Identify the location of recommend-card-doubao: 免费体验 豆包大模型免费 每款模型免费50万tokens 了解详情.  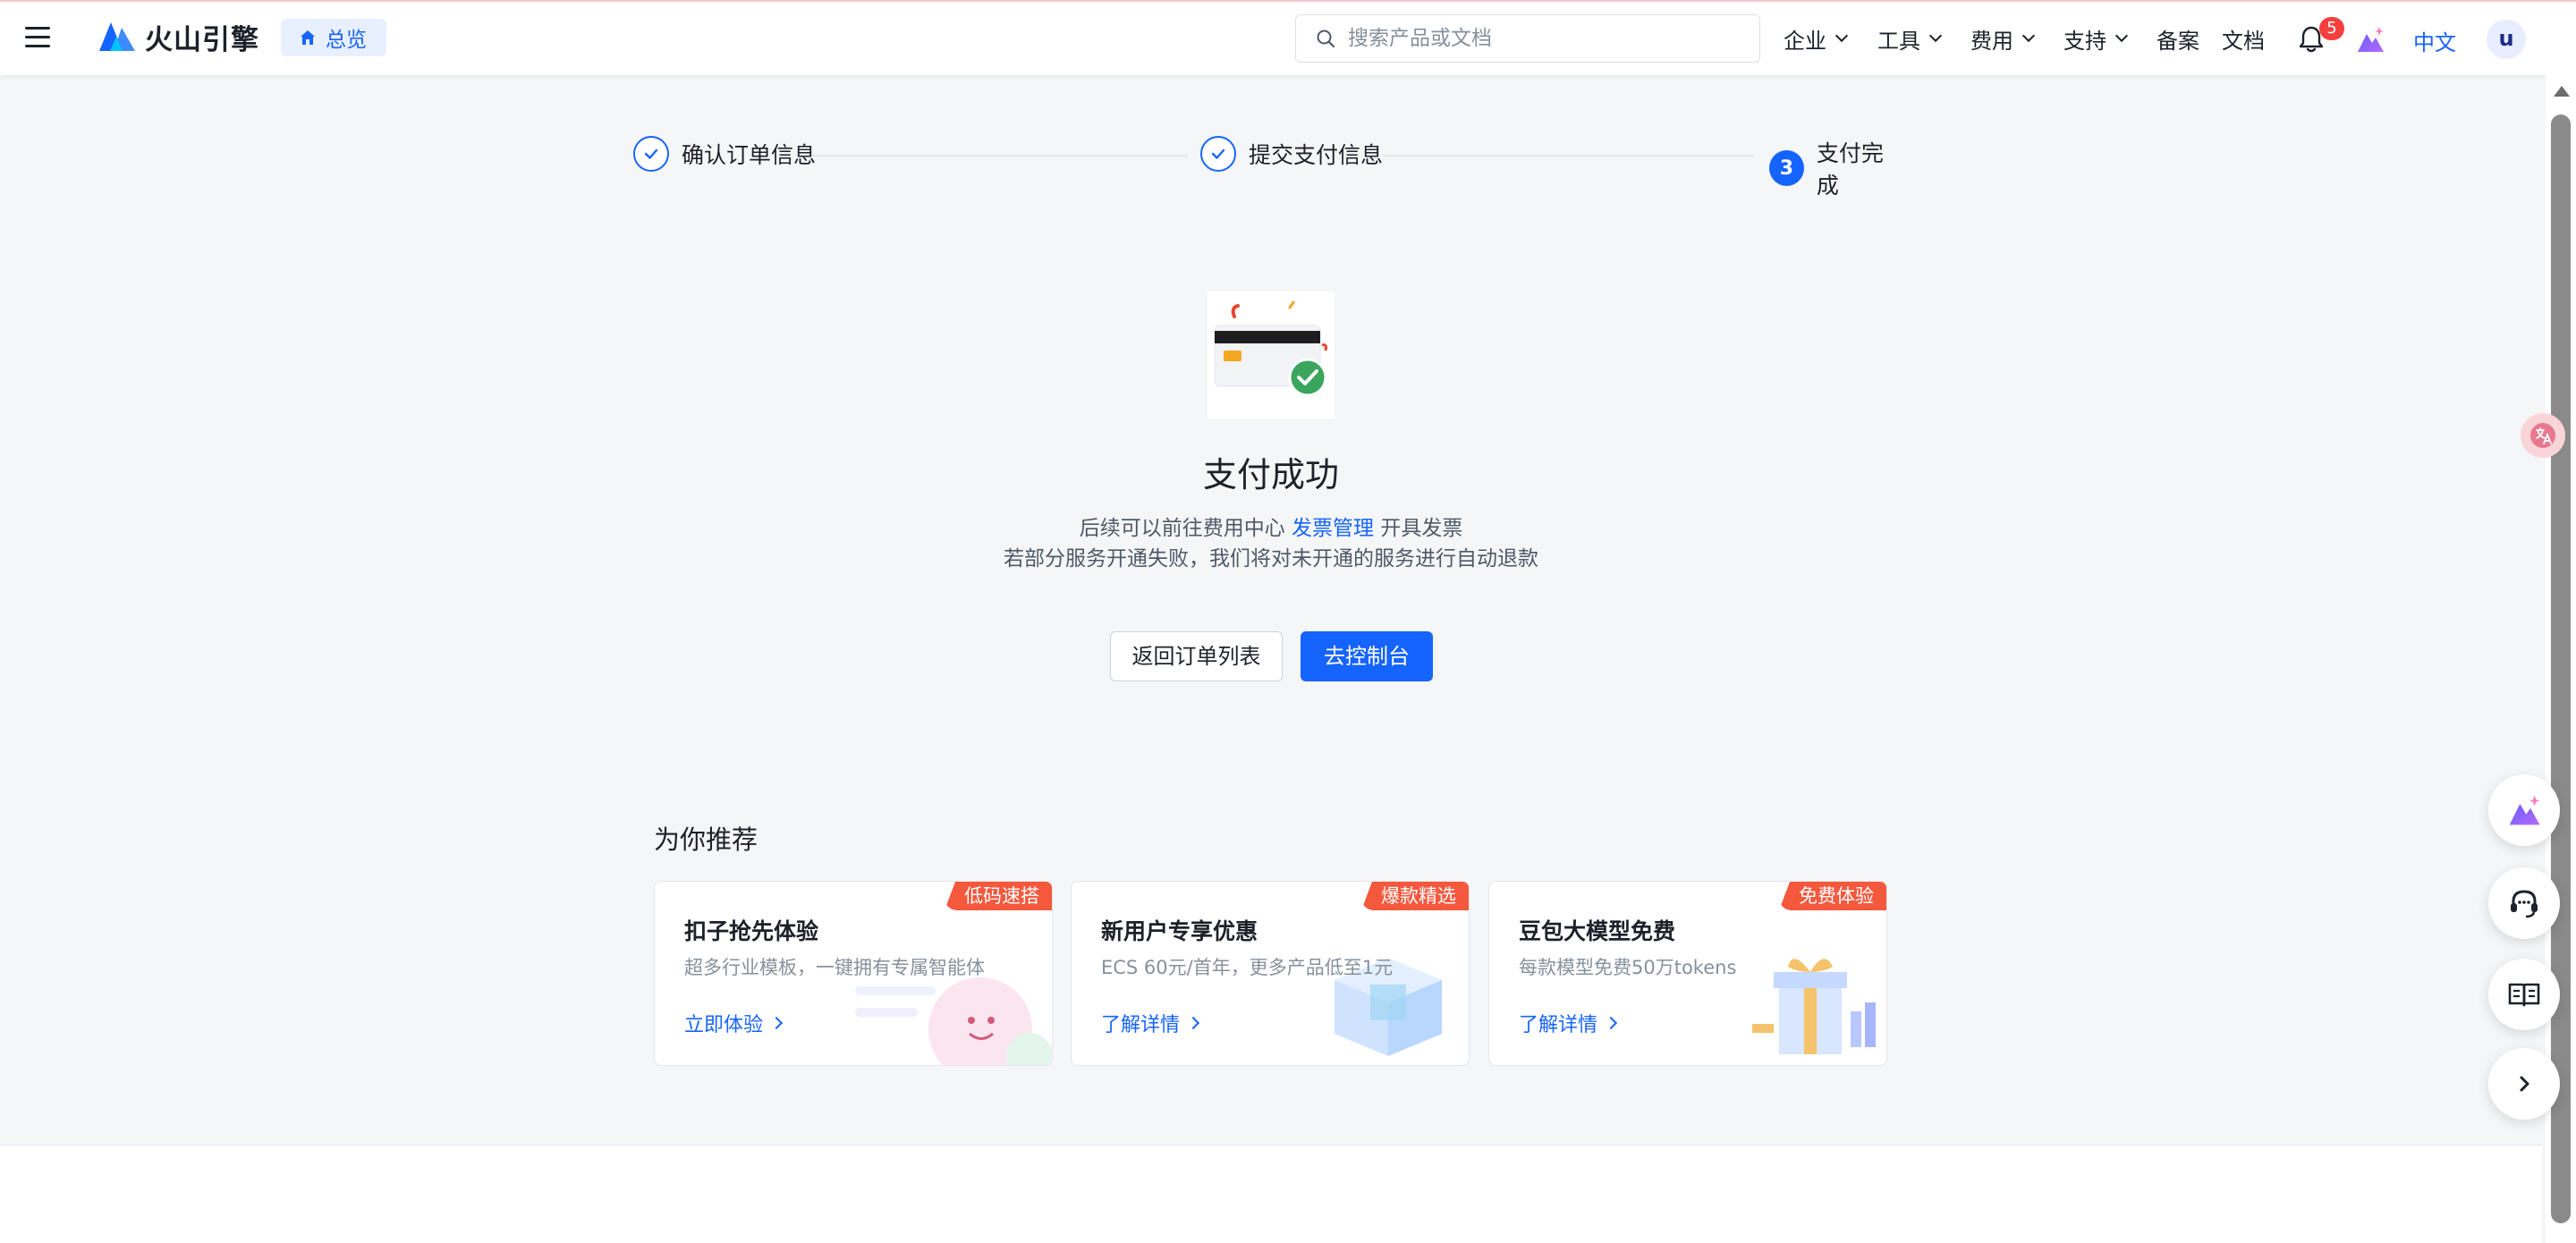
(1687, 973).